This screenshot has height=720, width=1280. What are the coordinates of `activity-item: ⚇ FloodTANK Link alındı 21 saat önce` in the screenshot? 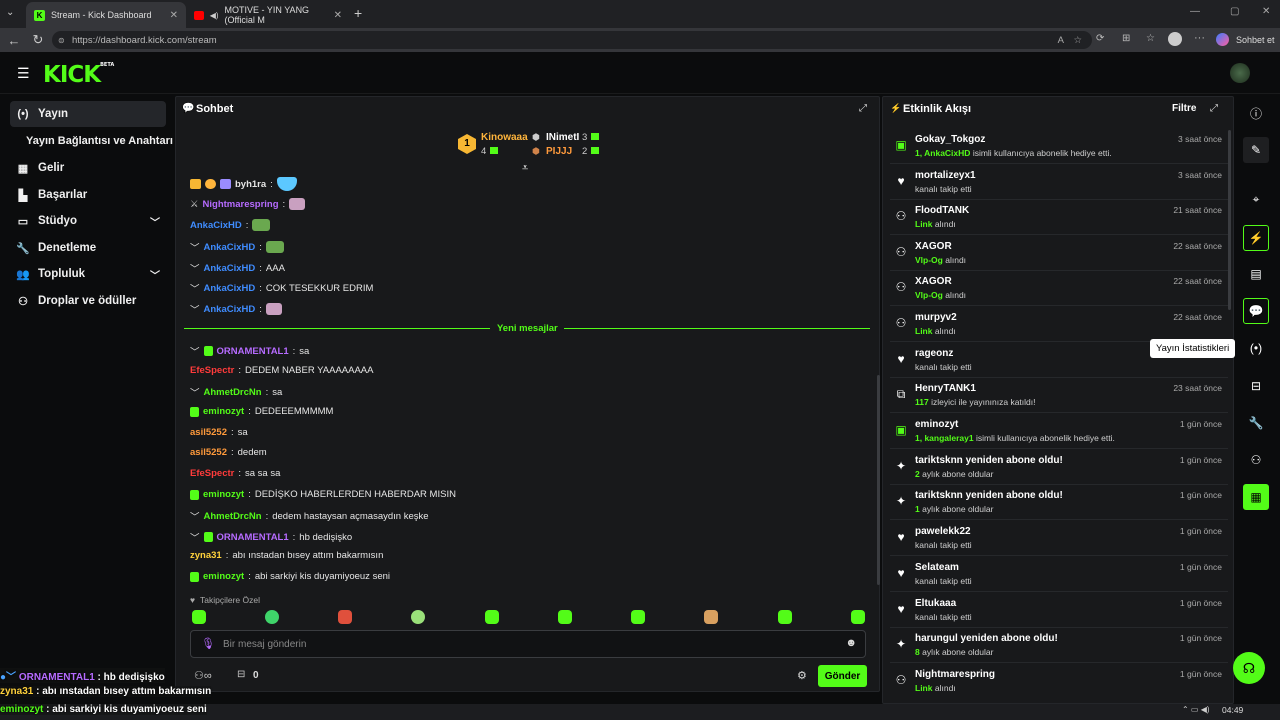 It's located at (1059, 217).